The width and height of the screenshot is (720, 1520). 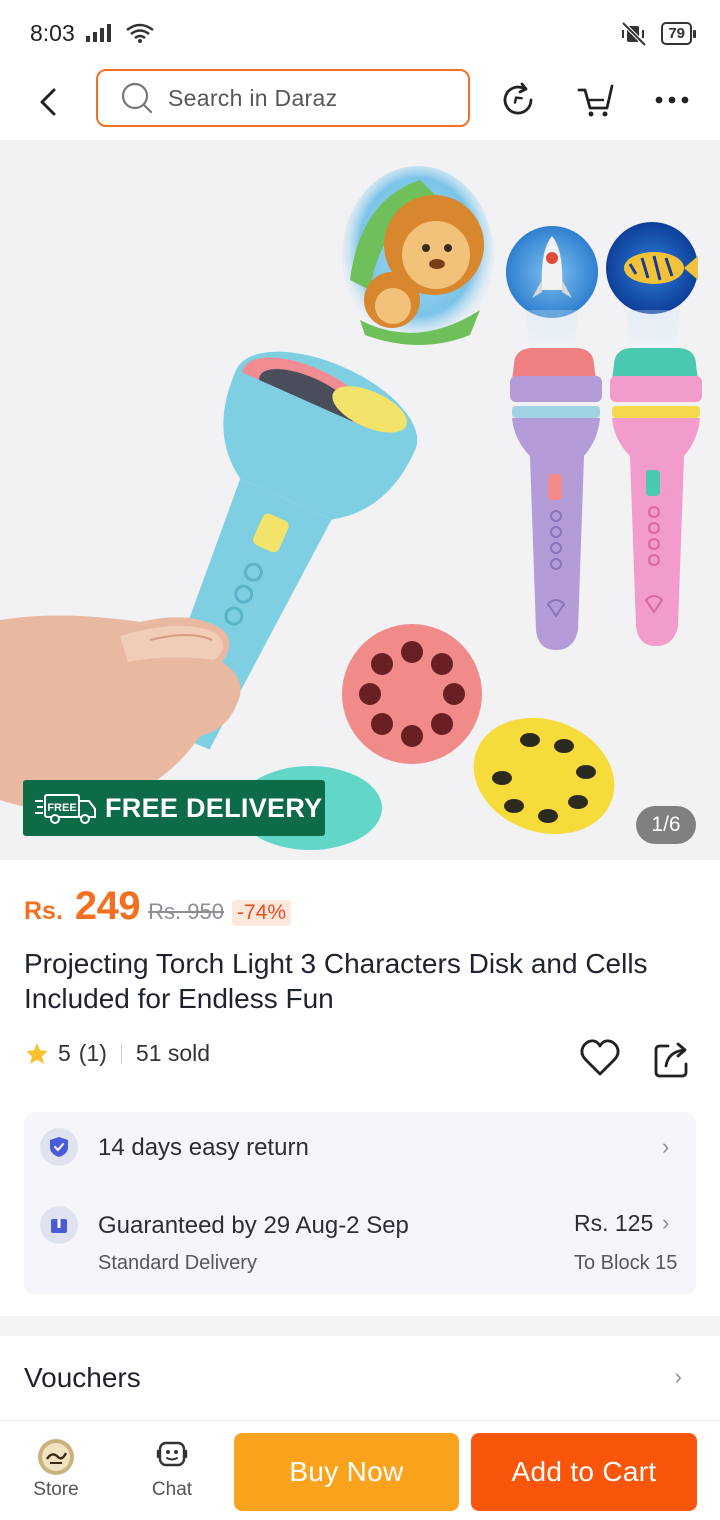 I want to click on currency: Rs., so click(x=43, y=911).